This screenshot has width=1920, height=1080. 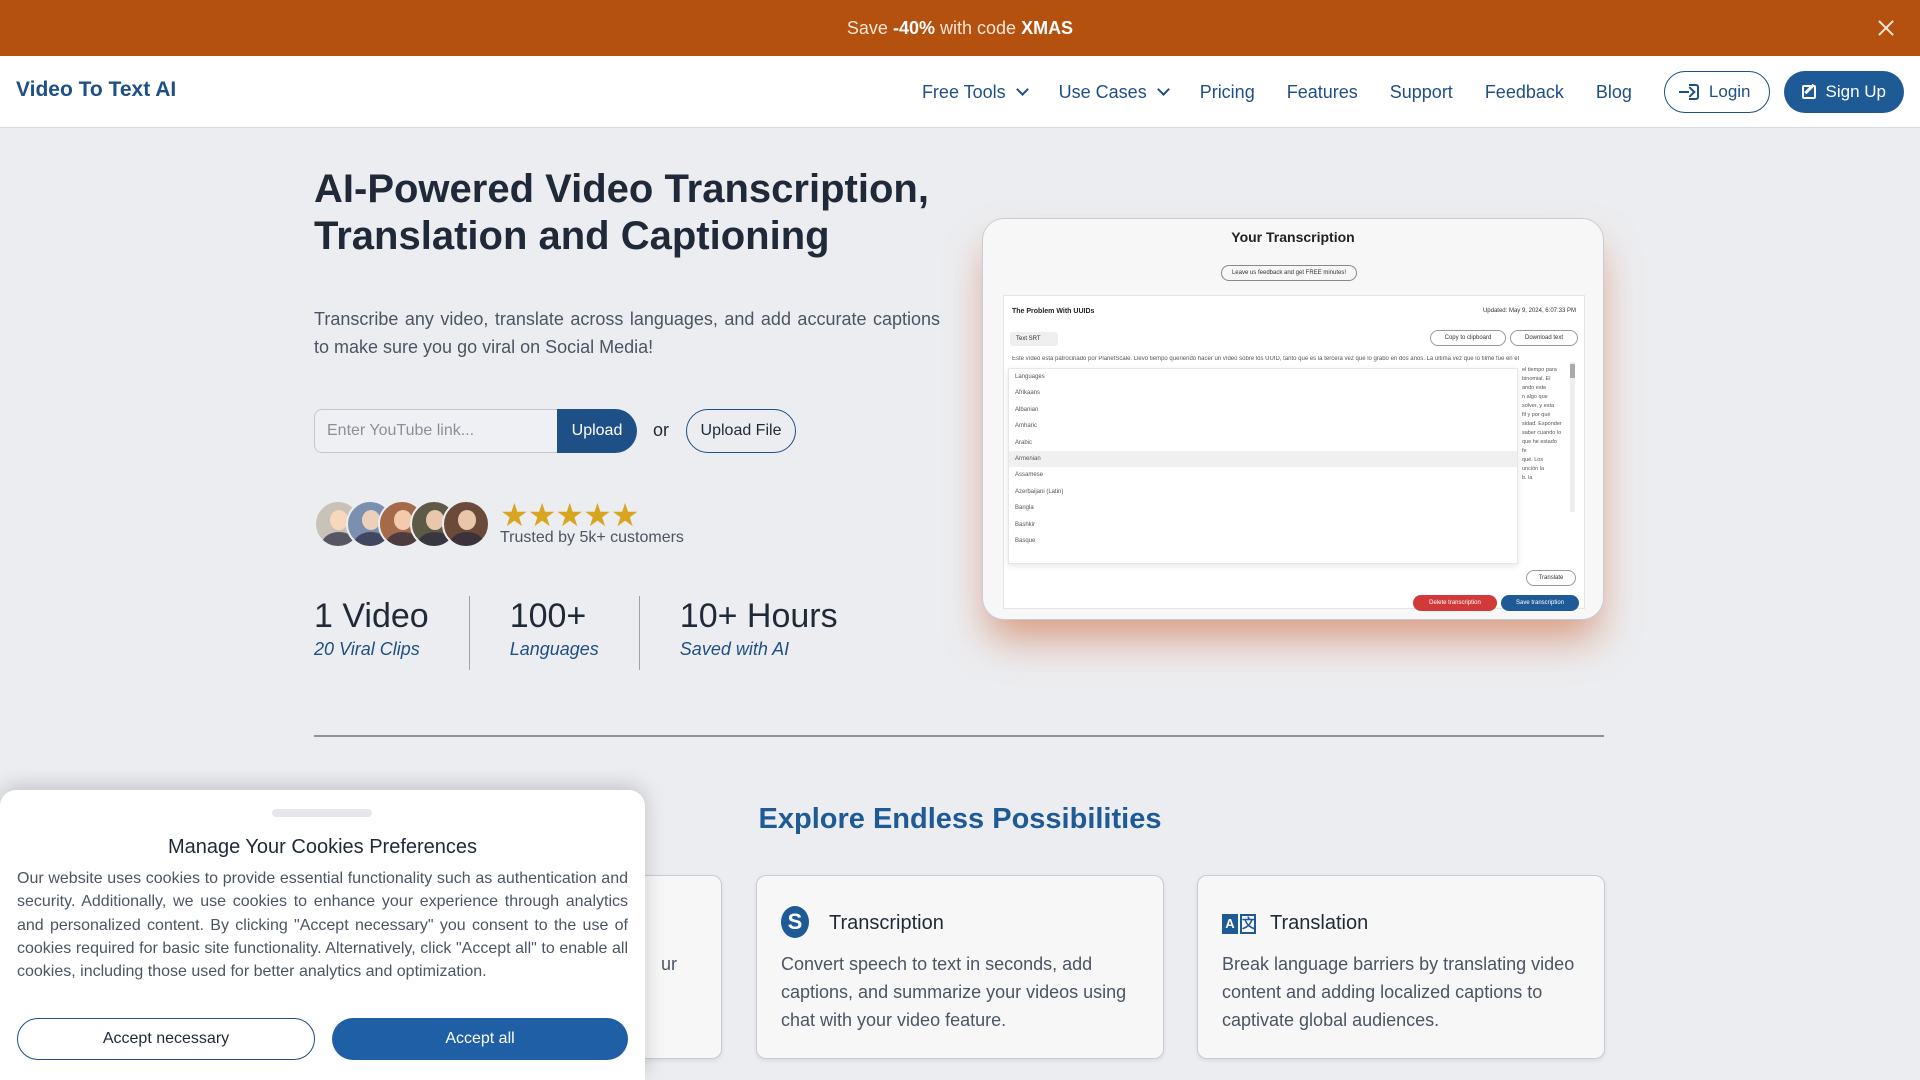 I want to click on signup-button: Sign Up, so click(x=1843, y=92).